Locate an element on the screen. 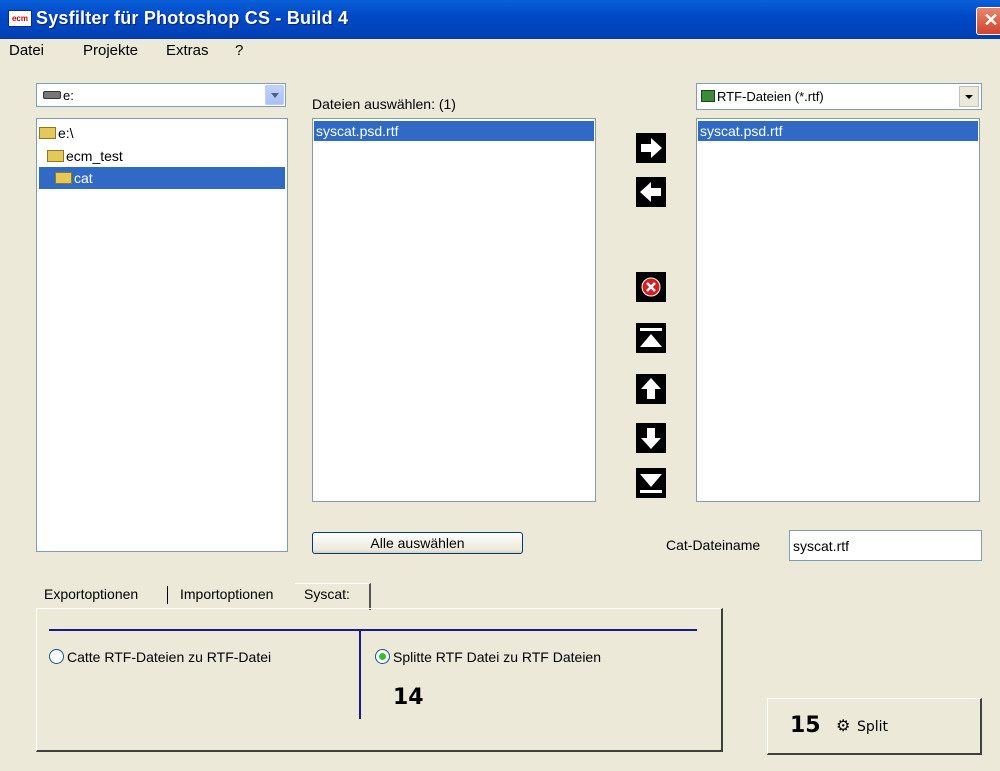 This screenshot has width=1000, height=771. menu-datei: Datei is located at coordinates (26, 50).